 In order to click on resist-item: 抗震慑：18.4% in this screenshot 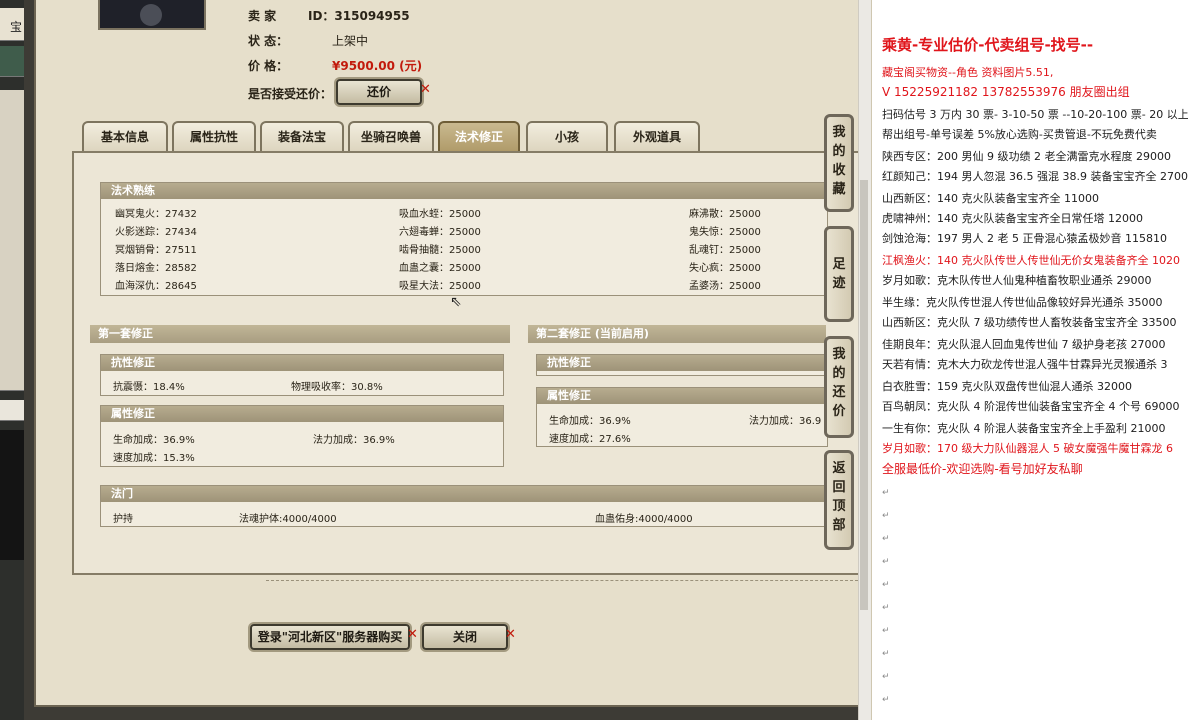, I will do `click(149, 387)`.